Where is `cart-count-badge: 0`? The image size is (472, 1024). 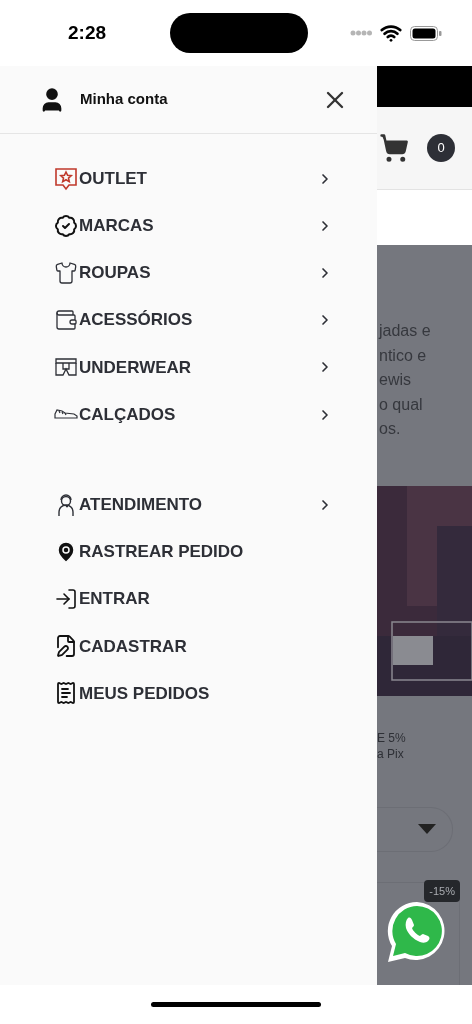 cart-count-badge: 0 is located at coordinates (441, 148).